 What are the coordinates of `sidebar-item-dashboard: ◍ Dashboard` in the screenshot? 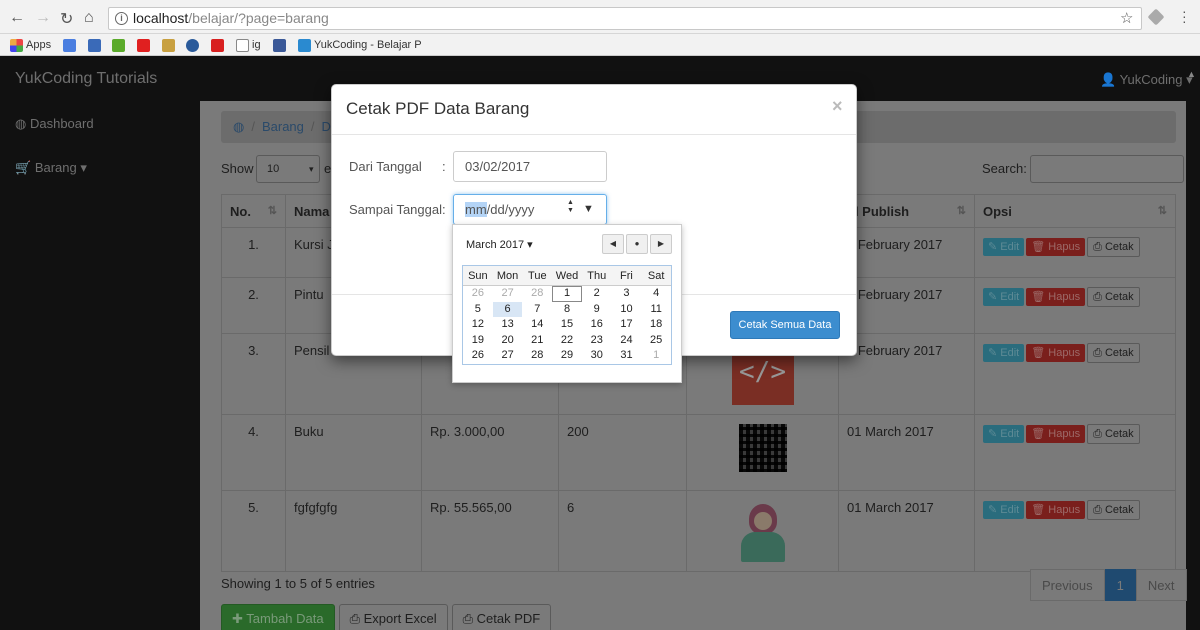 It's located at (54, 124).